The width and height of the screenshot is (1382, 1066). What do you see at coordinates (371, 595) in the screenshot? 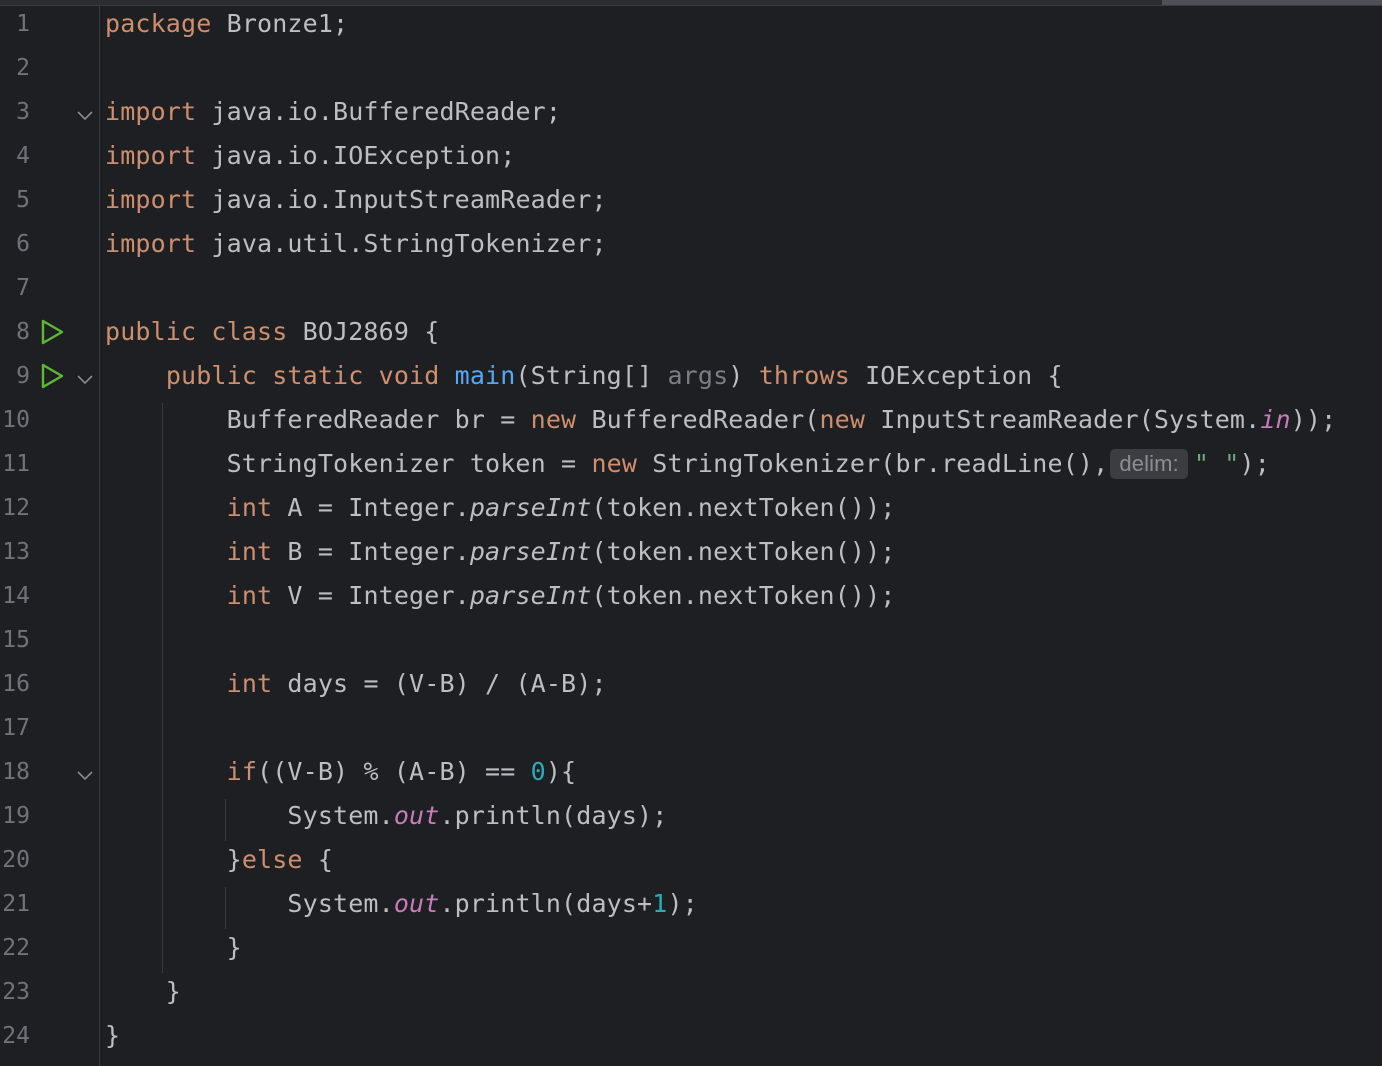
I see `code-token: V = Integer.` at bounding box center [371, 595].